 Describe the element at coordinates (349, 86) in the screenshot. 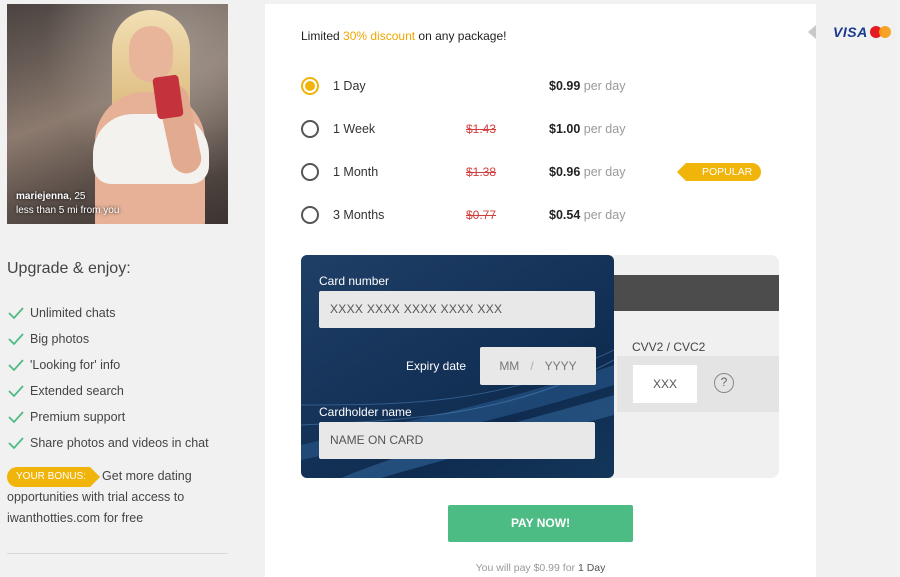

I see `package-name: 1 Day` at that location.